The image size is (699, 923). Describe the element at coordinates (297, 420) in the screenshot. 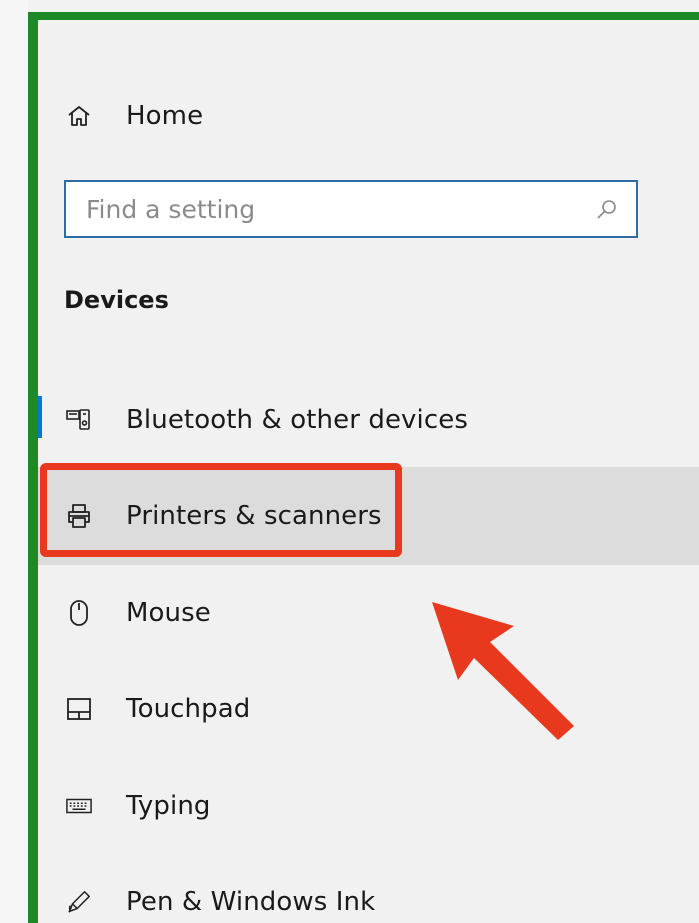

I see `menu-item-label: Bluetooth & other devices` at that location.